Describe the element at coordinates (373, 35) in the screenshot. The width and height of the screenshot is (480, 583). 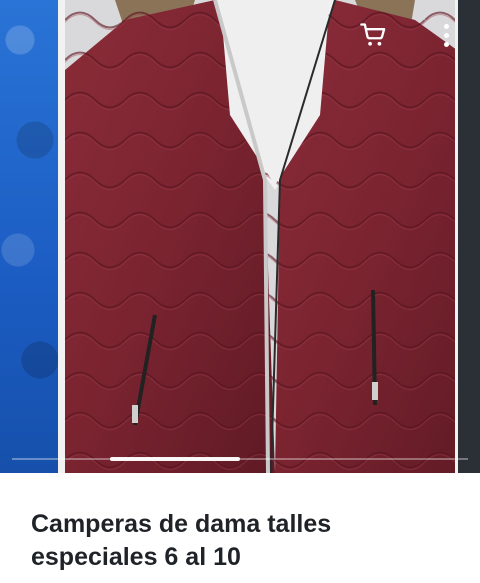
I see `shopping-cart-icon` at that location.